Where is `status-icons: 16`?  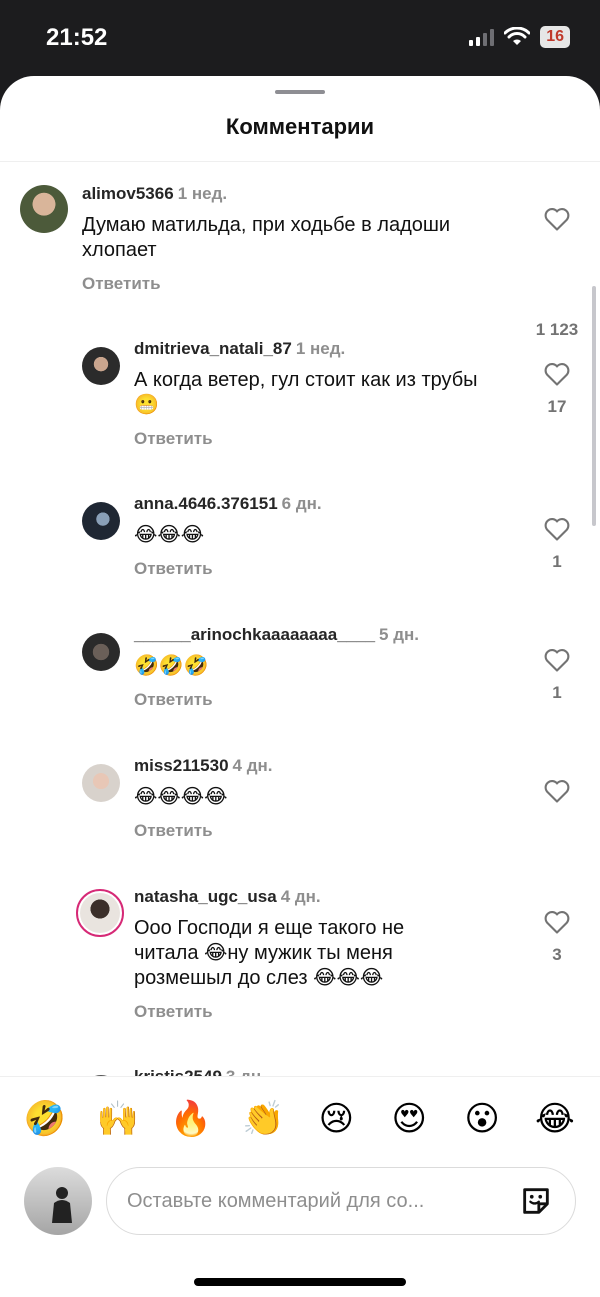
status-icons: 16 is located at coordinates (519, 37).